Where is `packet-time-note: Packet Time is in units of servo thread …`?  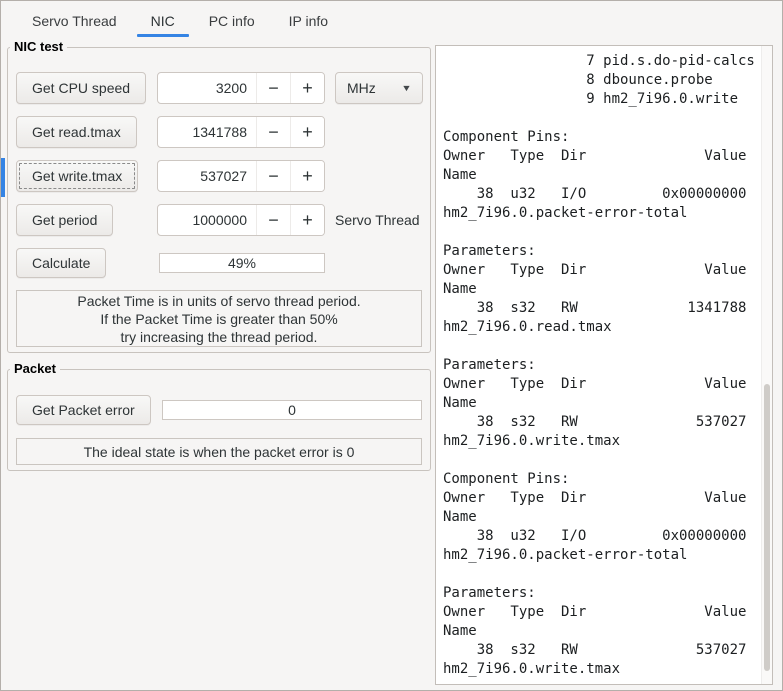
packet-time-note: Packet Time is in units of servo thread … is located at coordinates (219, 318).